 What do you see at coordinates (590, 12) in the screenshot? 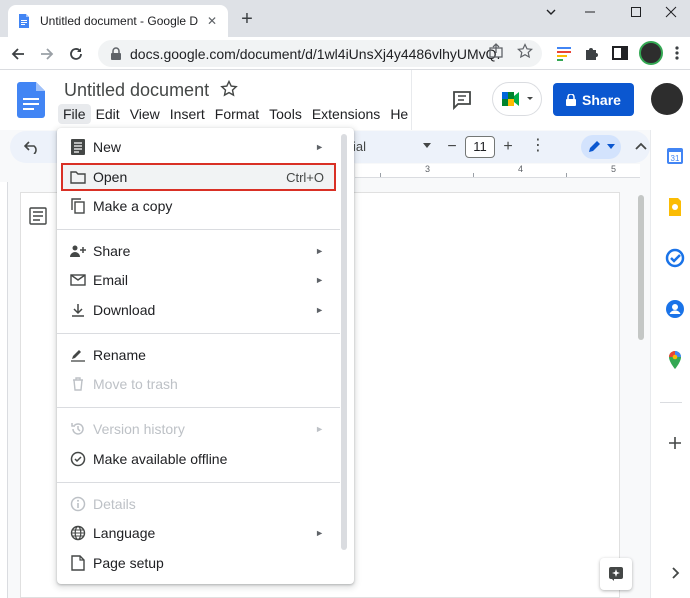
I see `minimize-icon` at bounding box center [590, 12].